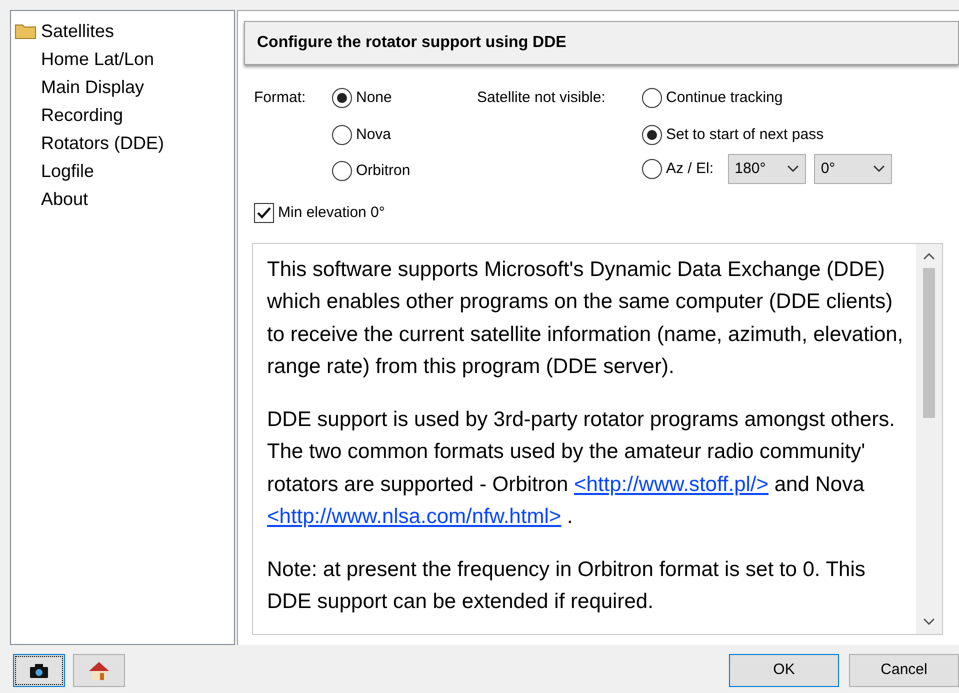 The image size is (959, 693). I want to click on tree-item-label: Satellites, so click(77, 31).